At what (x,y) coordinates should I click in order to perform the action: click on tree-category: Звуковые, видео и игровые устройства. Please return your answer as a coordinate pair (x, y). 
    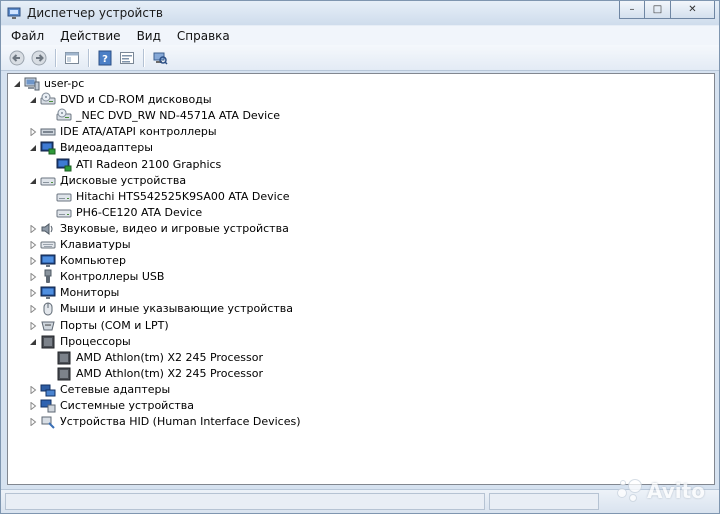
    Looking at the image, I should click on (158, 229).